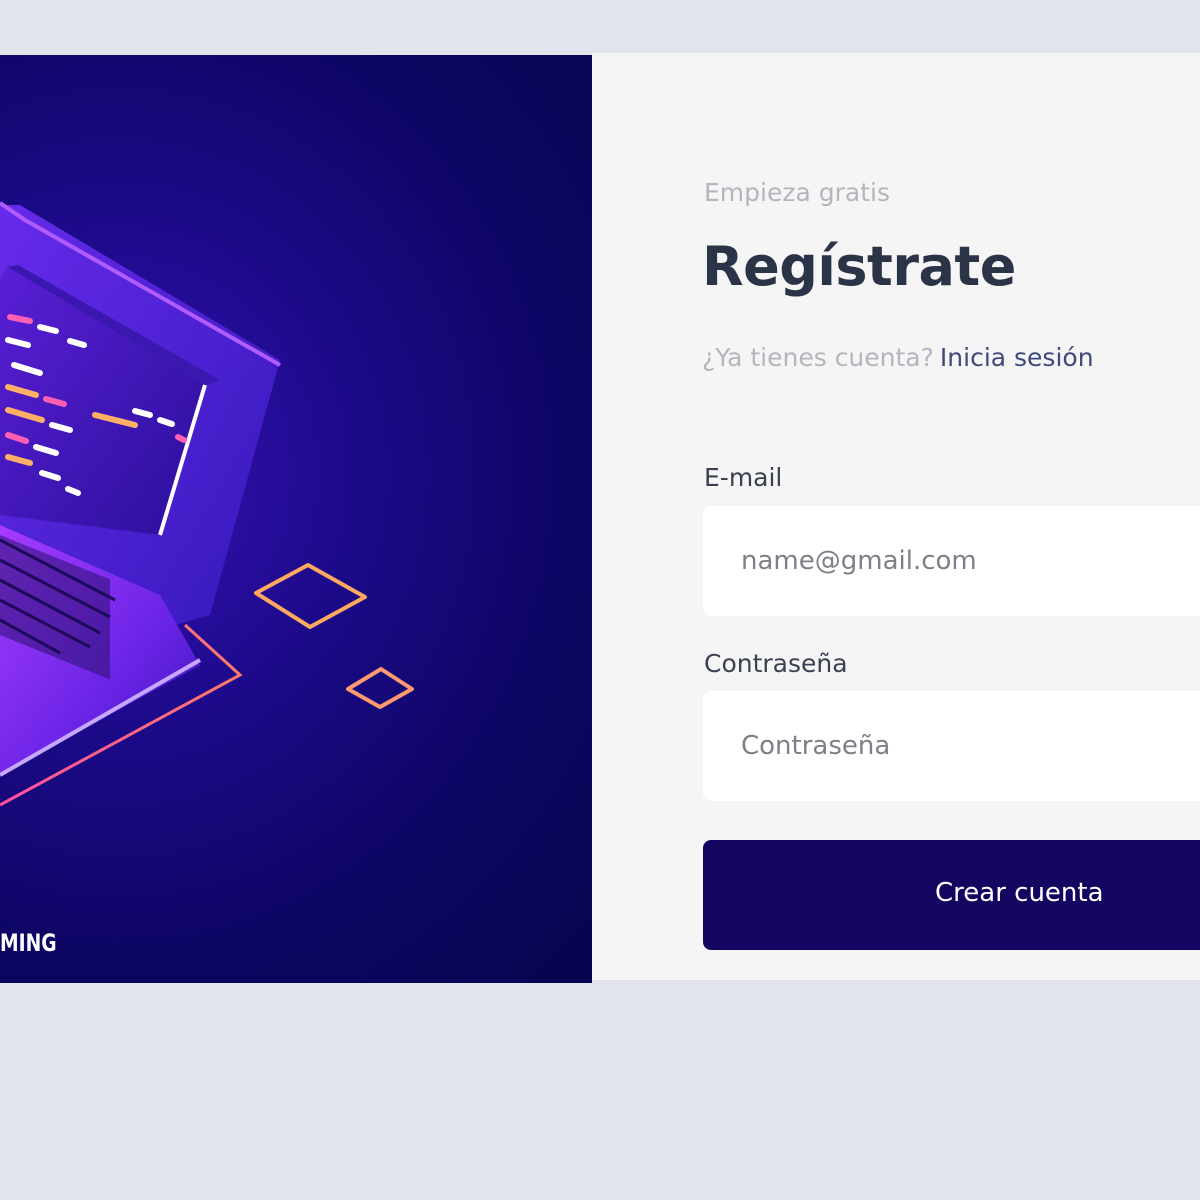  I want to click on email-field, so click(951, 561).